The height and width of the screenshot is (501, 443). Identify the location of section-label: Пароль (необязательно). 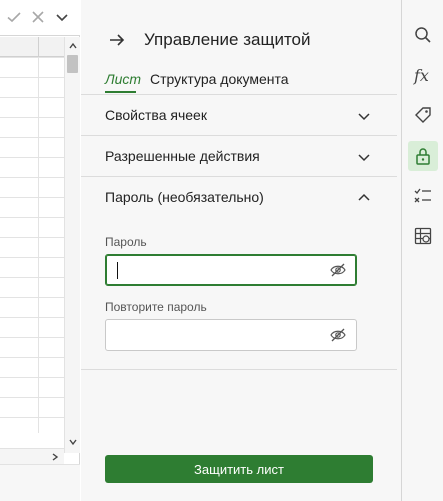
(184, 197).